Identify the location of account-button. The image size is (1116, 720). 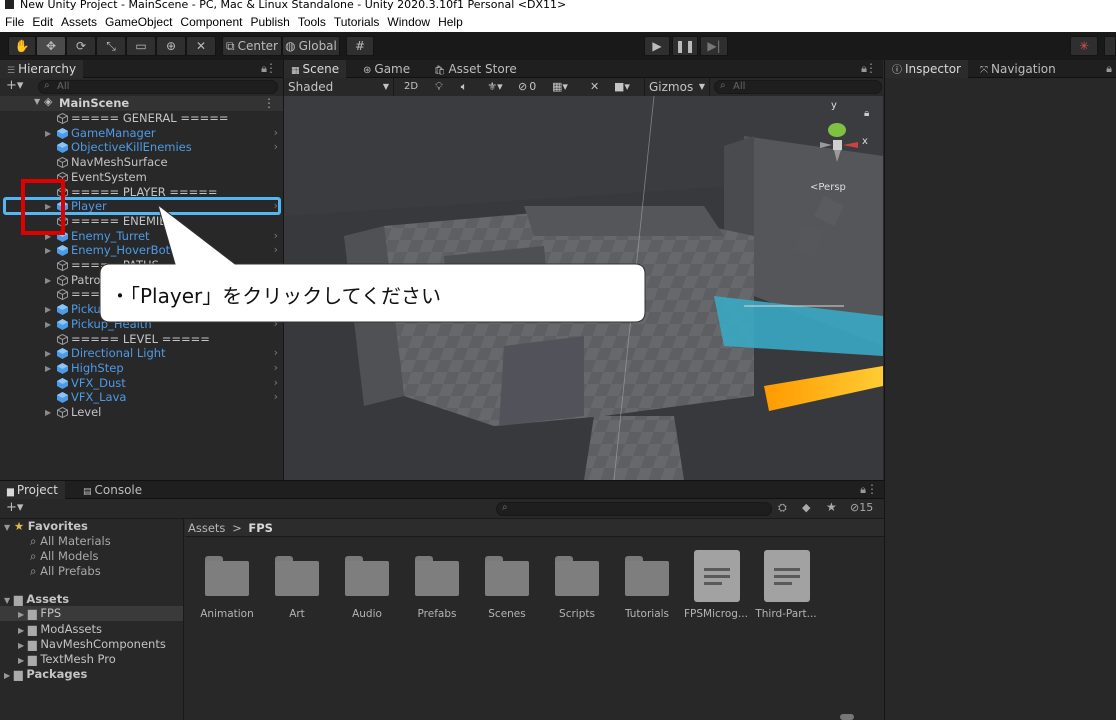
(1110, 46).